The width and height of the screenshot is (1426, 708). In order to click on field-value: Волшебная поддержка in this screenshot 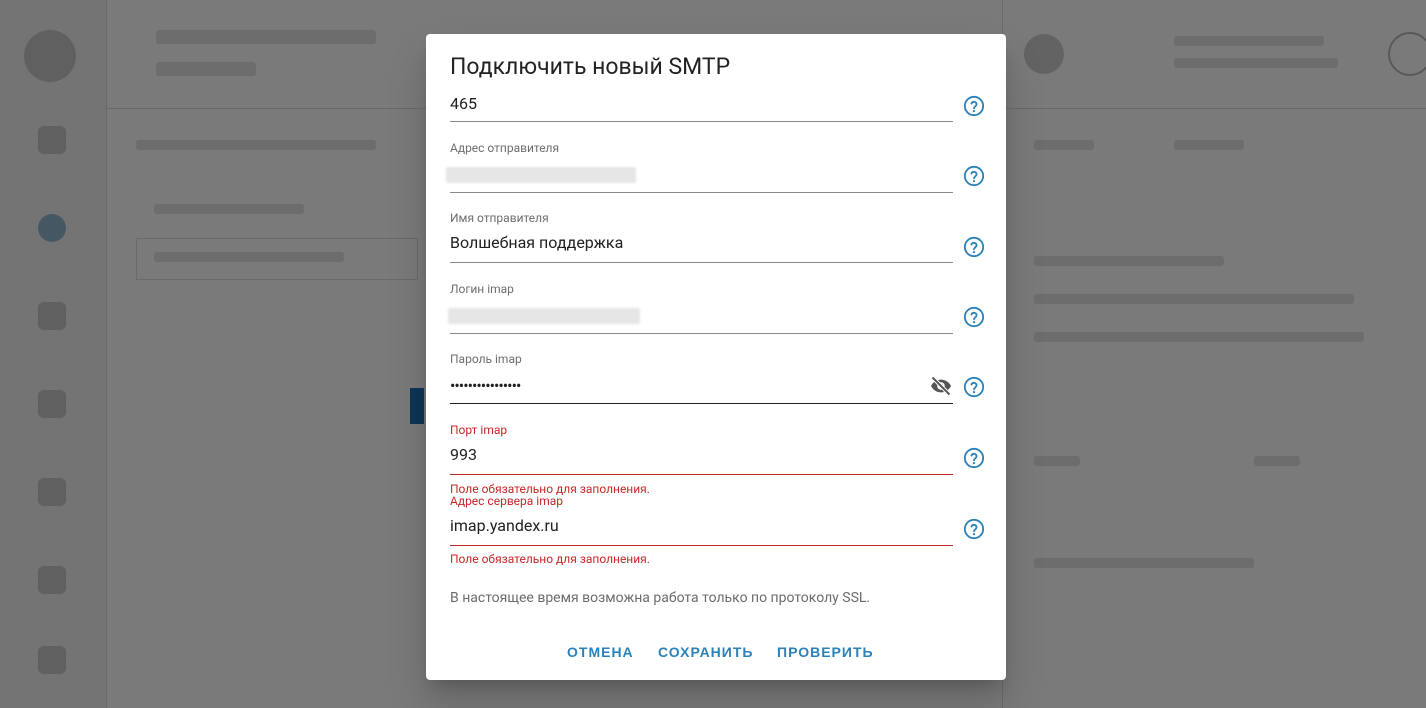, I will do `click(537, 242)`.